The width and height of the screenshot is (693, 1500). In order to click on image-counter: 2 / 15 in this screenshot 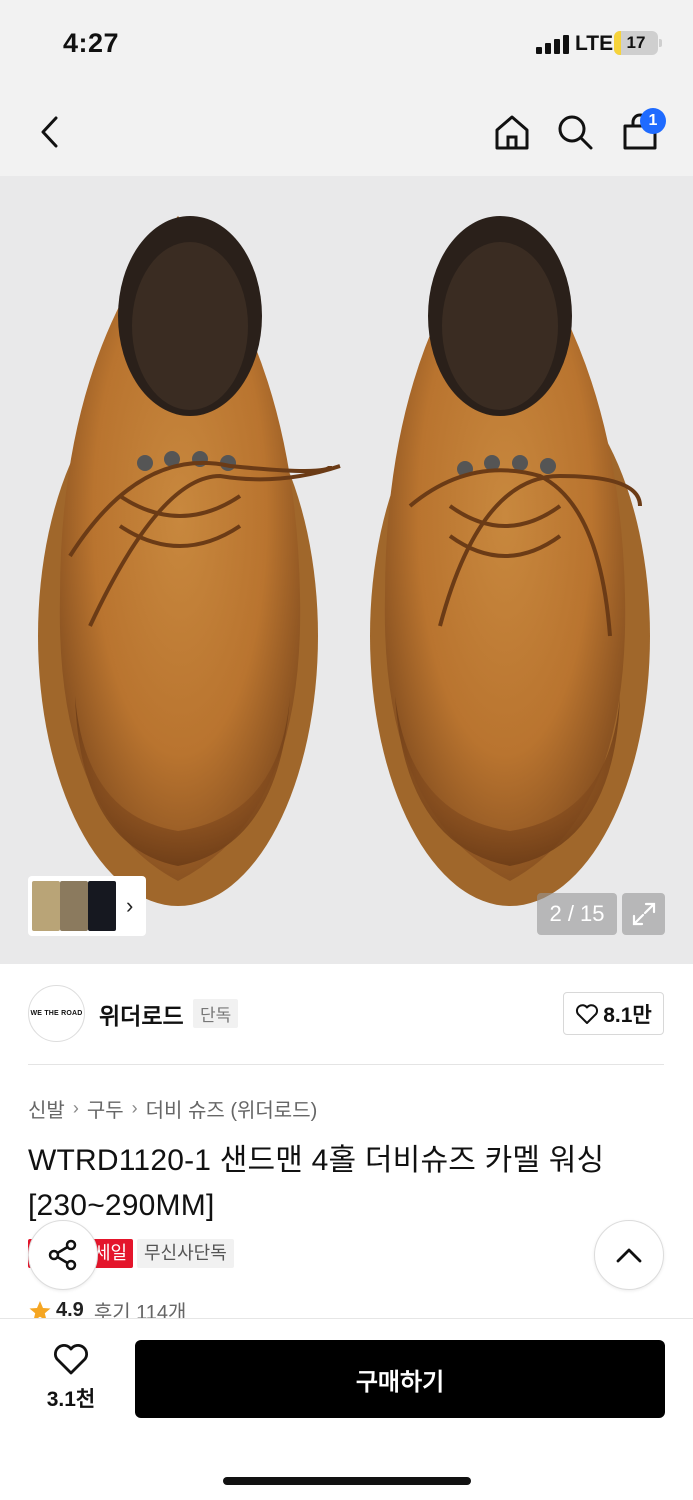, I will do `click(577, 914)`.